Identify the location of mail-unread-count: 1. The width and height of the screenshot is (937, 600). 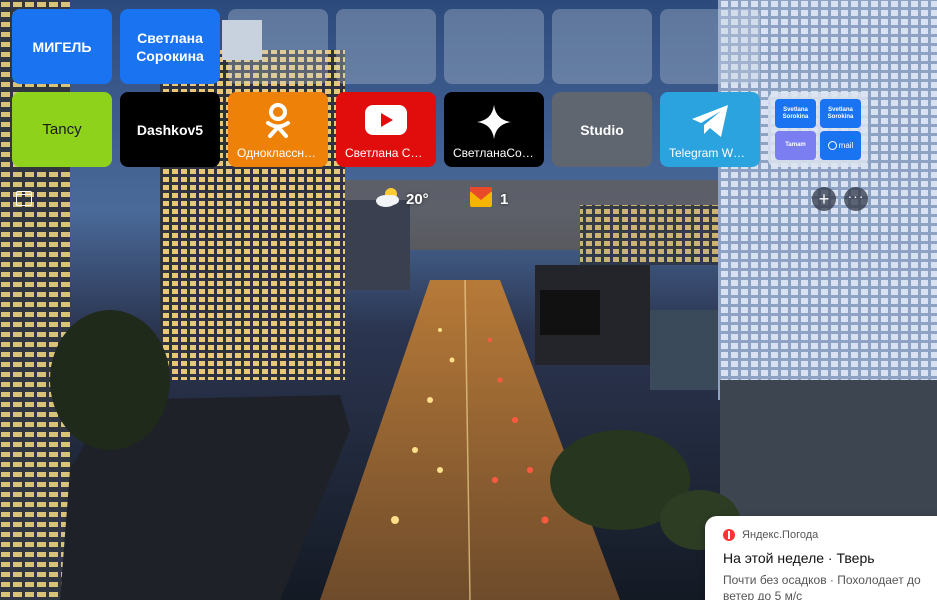
(504, 199).